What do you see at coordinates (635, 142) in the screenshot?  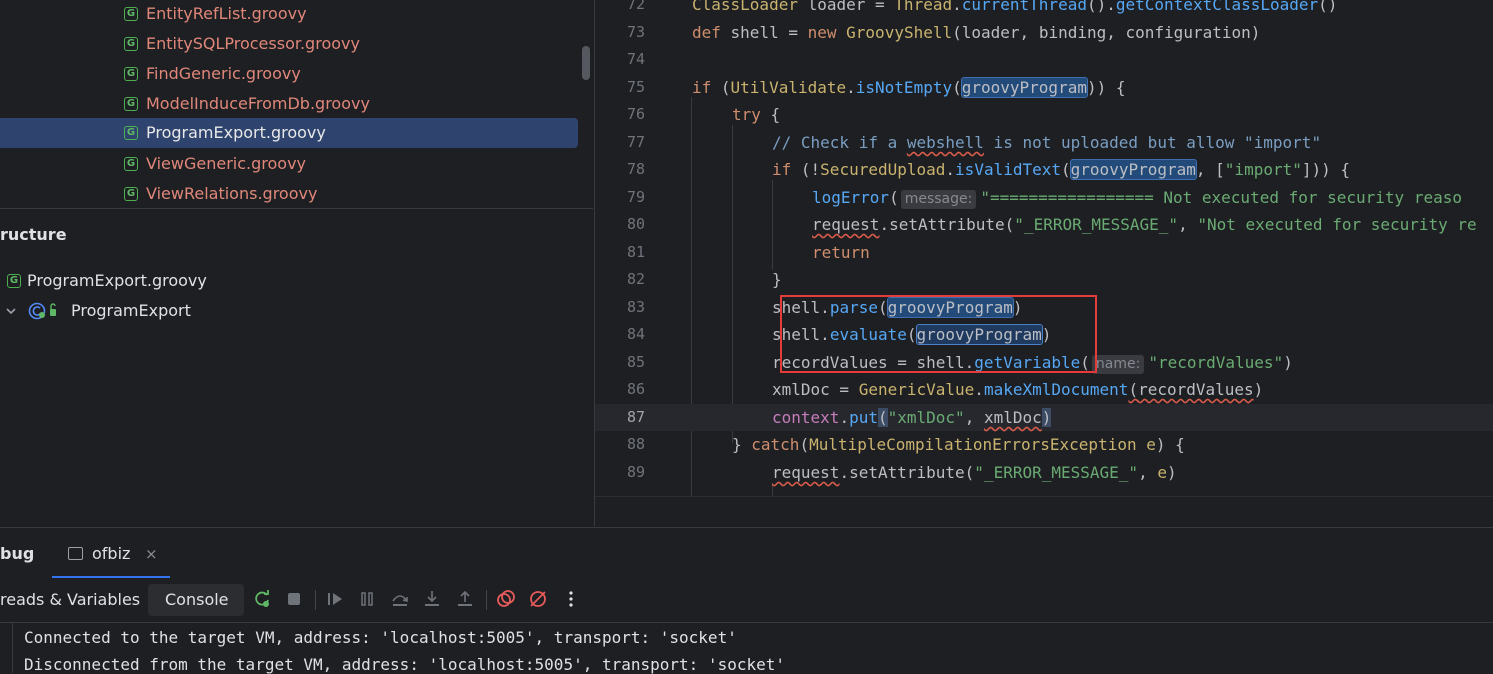 I see `line-number: 77` at bounding box center [635, 142].